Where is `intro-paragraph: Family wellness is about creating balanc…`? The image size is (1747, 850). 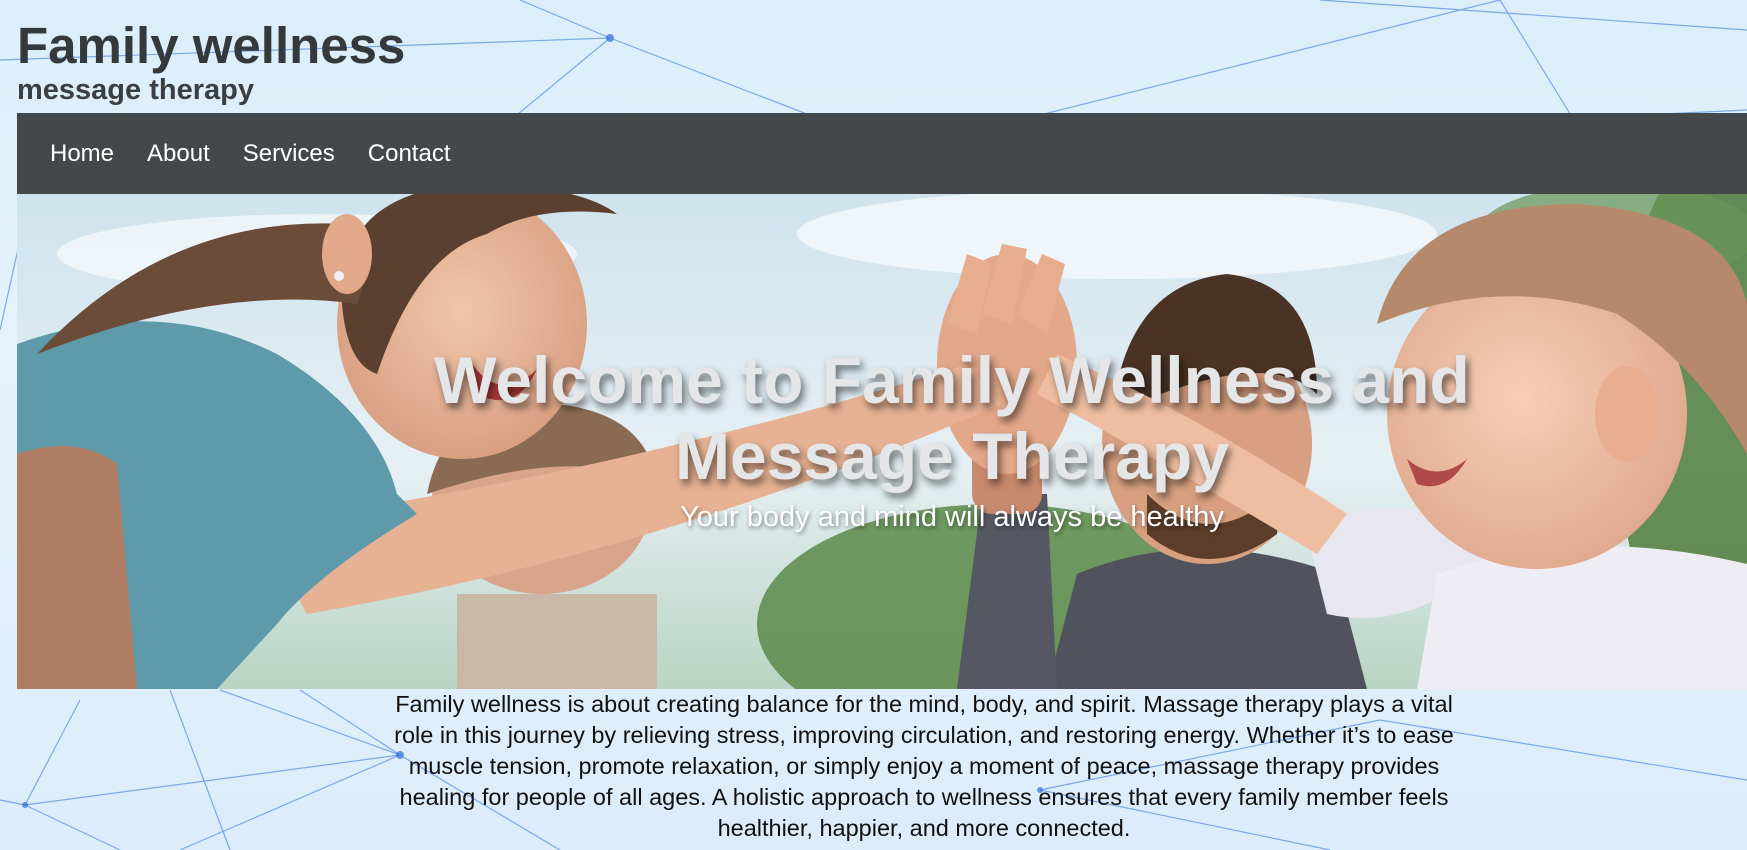 intro-paragraph: Family wellness is about creating balanc… is located at coordinates (924, 766).